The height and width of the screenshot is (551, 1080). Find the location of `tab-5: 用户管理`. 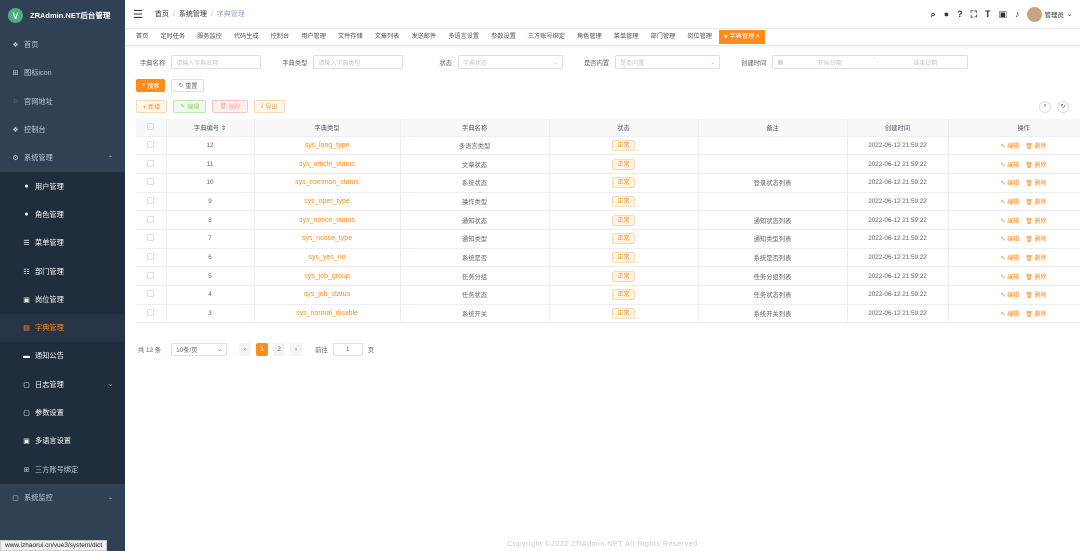

tab-5: 用户管理 is located at coordinates (313, 37).